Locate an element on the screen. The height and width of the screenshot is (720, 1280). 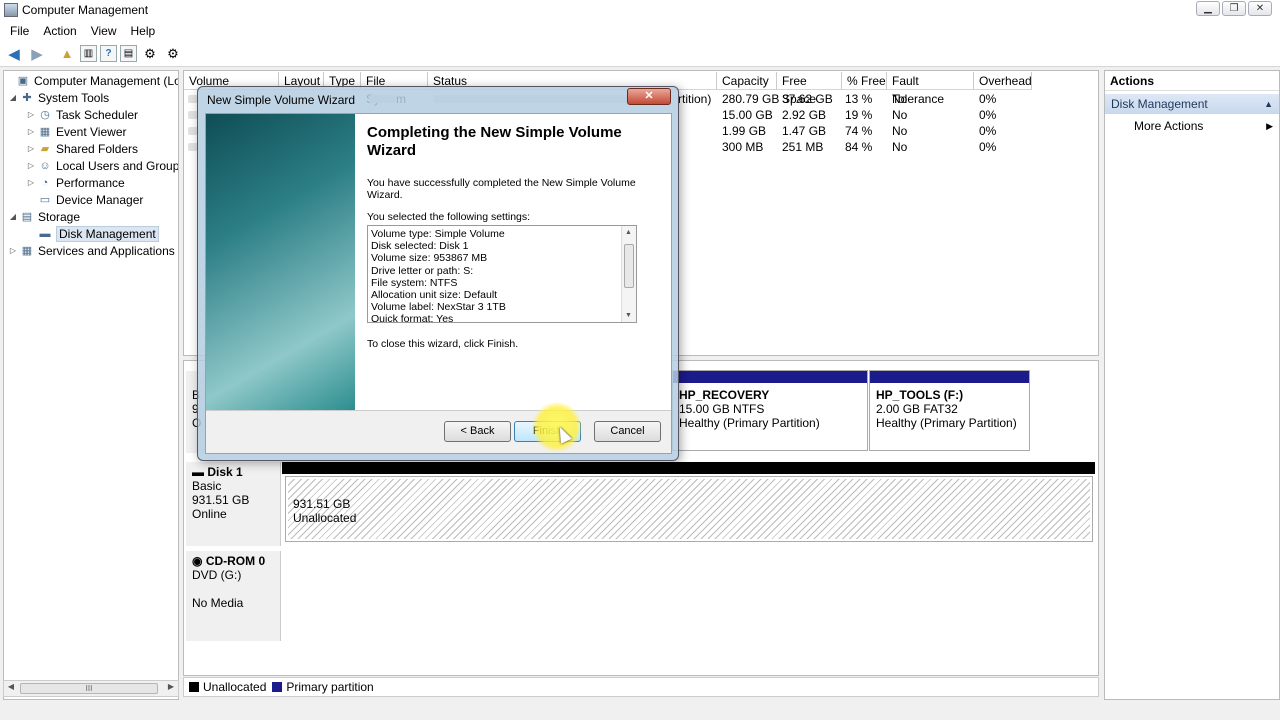
settings-icon: ⚙ is located at coordinates (173, 54).